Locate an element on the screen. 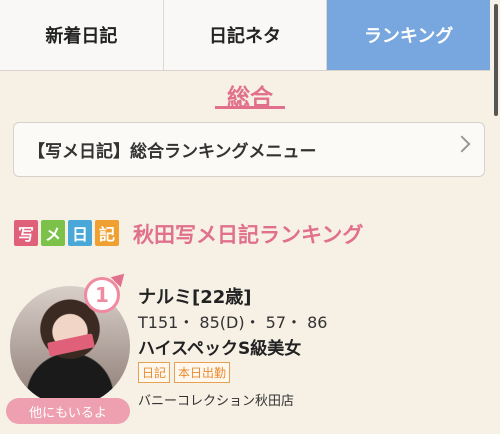  more-button: 他にもいるよ is located at coordinates (68, 411).